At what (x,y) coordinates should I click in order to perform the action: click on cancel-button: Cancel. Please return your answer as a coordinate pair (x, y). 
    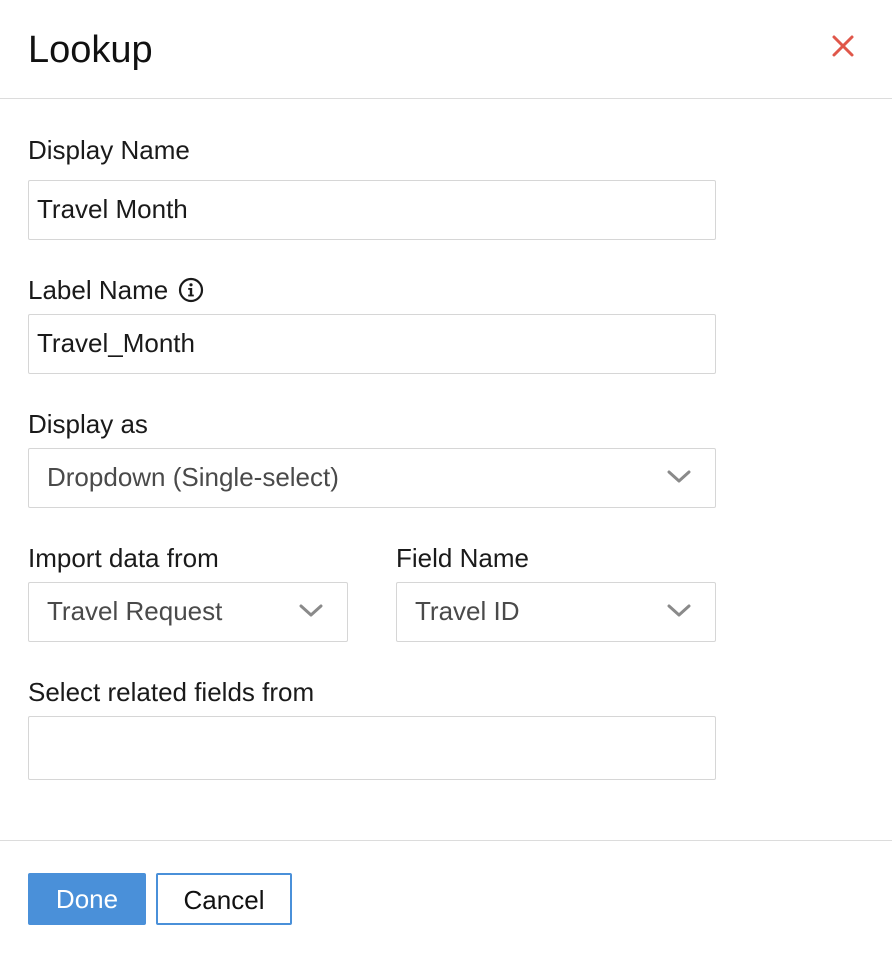
    Looking at the image, I should click on (224, 899).